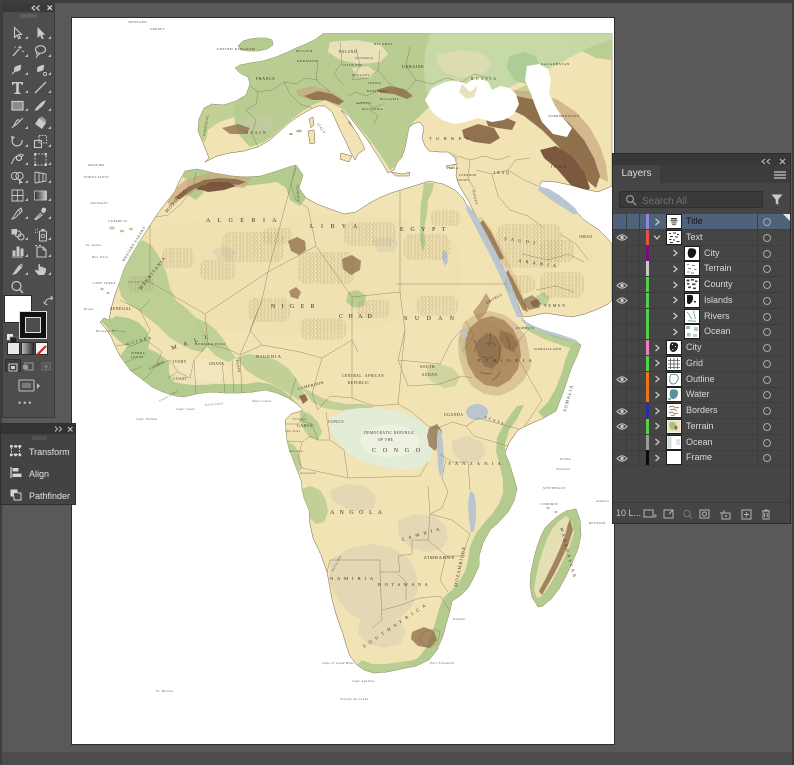 This screenshot has height=765, width=794. I want to click on svg-text: SENEGAL, so click(121, 308).